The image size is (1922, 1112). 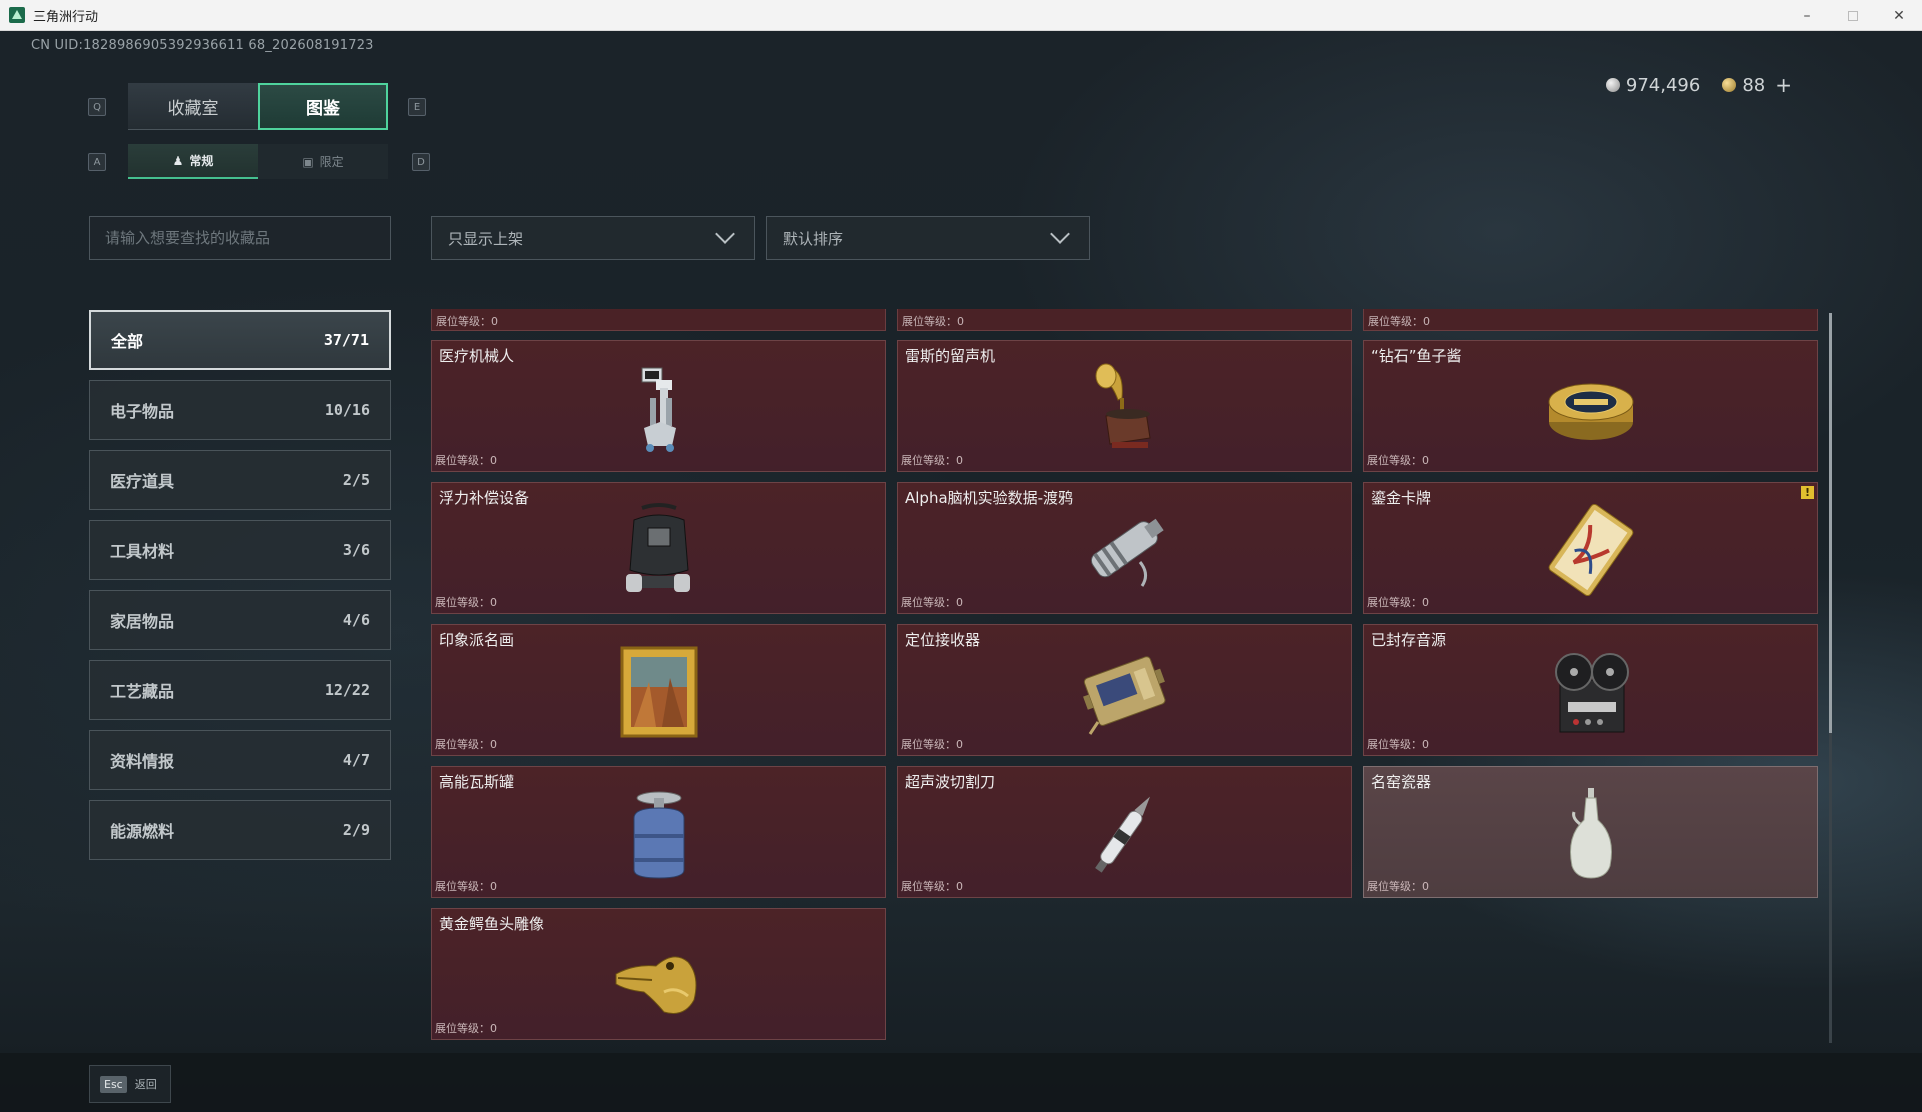 I want to click on partial-row: 展位等级：0 展位等级：0 展位等级：0, so click(x=1130, y=320).